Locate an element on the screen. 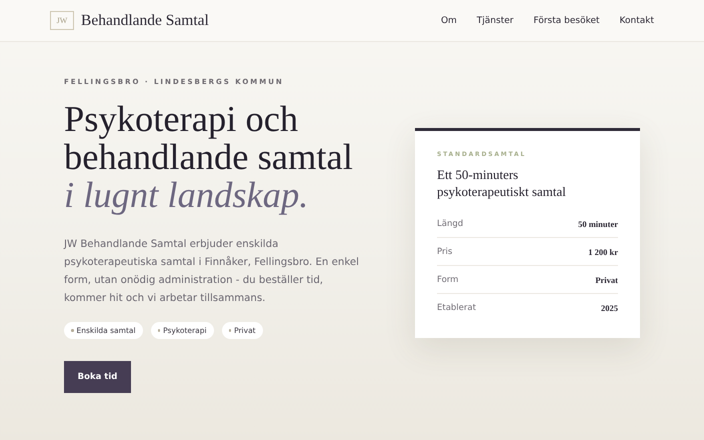 This screenshot has width=704, height=440. detail-value: Privat is located at coordinates (606, 279).